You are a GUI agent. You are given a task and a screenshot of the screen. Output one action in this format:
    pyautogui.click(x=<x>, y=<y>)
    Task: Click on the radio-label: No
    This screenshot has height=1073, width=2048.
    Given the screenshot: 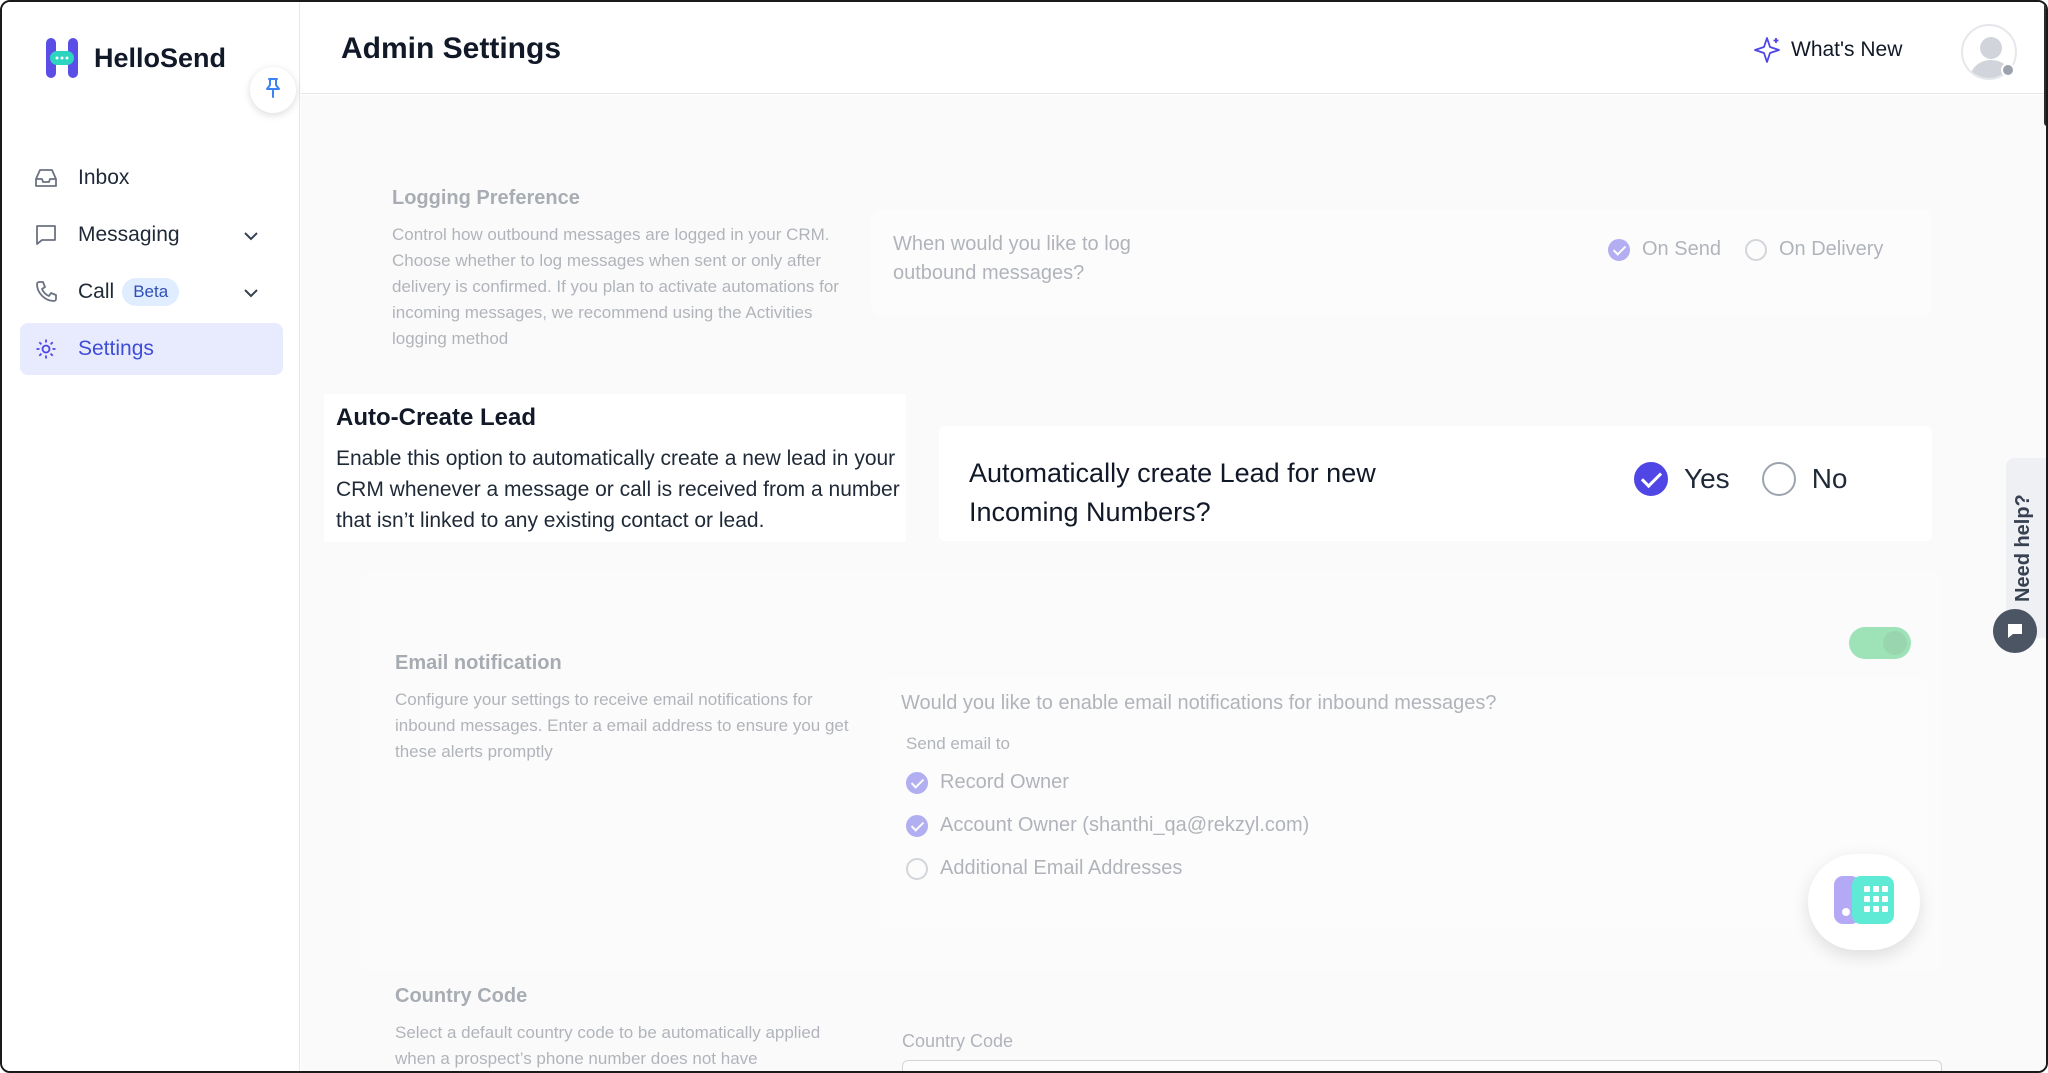 What is the action you would take?
    pyautogui.click(x=1829, y=478)
    